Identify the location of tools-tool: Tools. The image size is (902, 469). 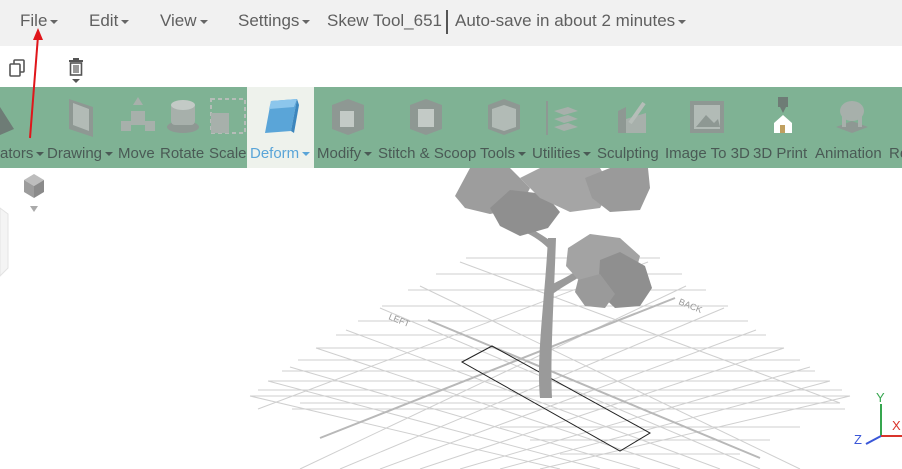
(505, 127).